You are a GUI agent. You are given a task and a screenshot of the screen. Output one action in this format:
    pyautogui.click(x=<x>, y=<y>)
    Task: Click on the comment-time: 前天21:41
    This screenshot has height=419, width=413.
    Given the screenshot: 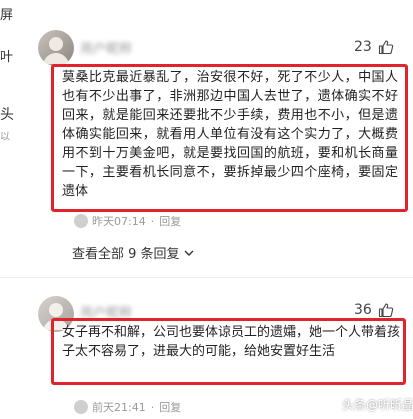 What is the action you would take?
    pyautogui.click(x=119, y=407)
    